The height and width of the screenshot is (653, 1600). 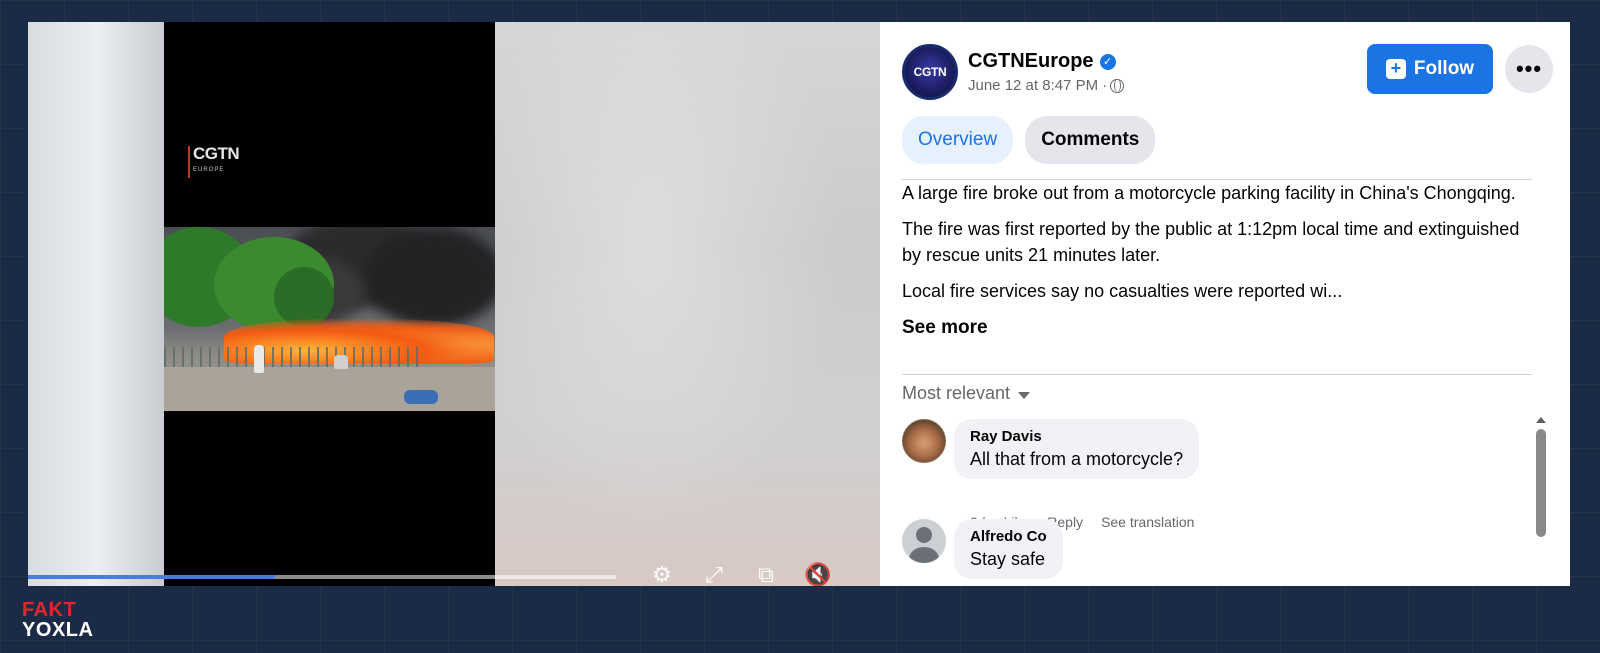 I want to click on scroll-up-icon, so click(x=1541, y=420).